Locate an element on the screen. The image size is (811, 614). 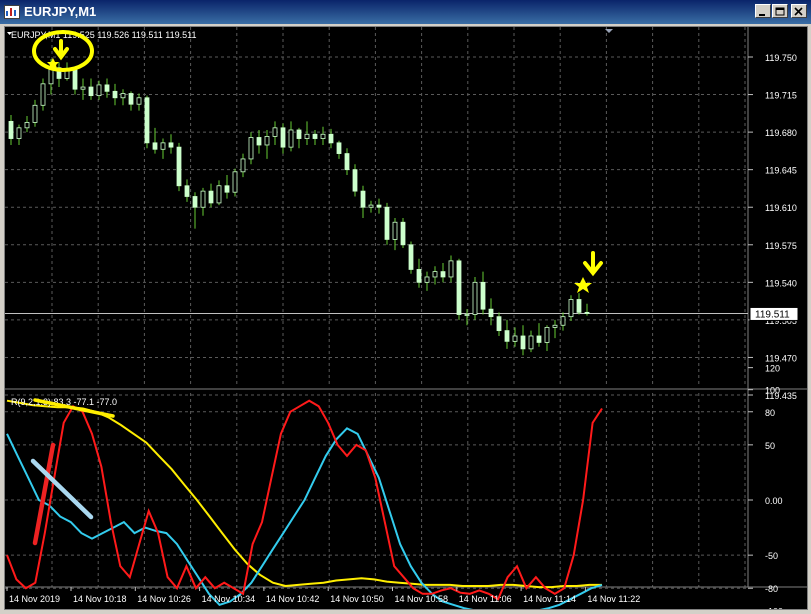
maximize-icon is located at coordinates (780, 11).